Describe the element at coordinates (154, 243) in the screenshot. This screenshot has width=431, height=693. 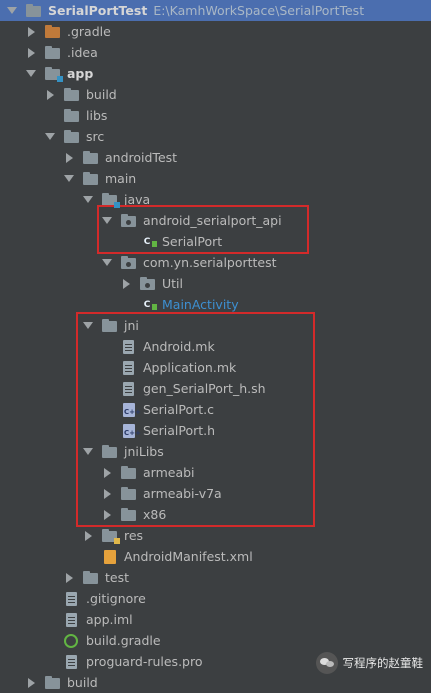
I see `lock-icon` at that location.